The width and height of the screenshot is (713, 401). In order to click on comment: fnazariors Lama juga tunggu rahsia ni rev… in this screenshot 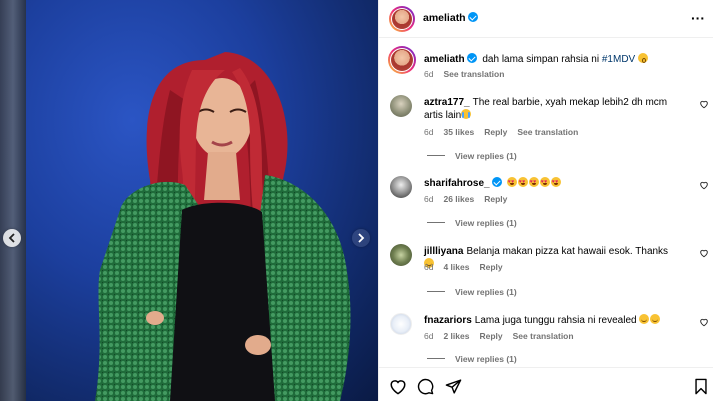, I will do `click(546, 340)`.